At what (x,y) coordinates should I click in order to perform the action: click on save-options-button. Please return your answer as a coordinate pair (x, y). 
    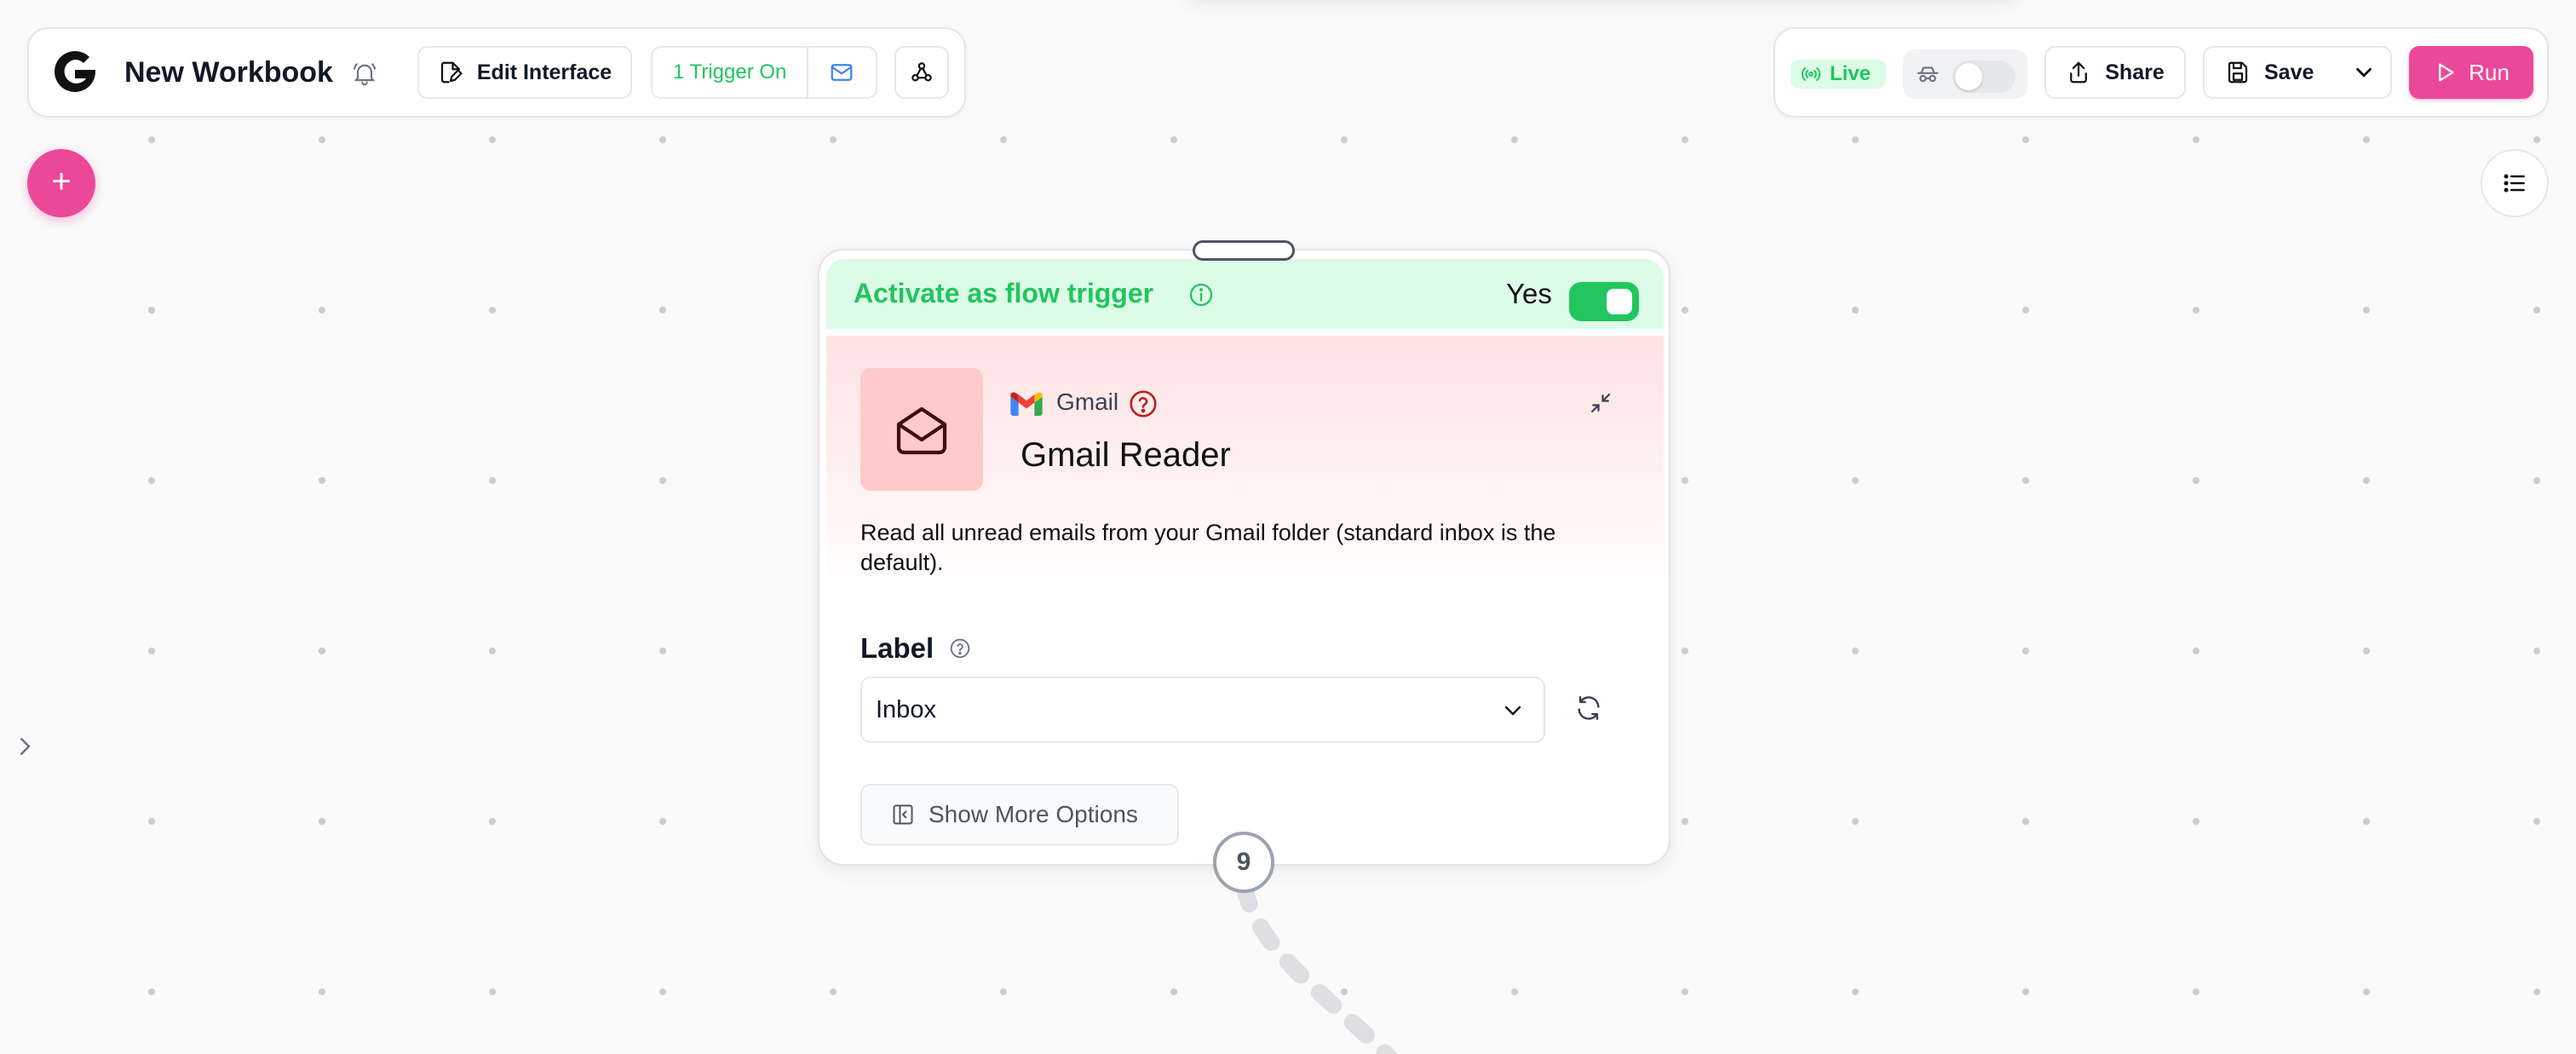
    Looking at the image, I should click on (2364, 72).